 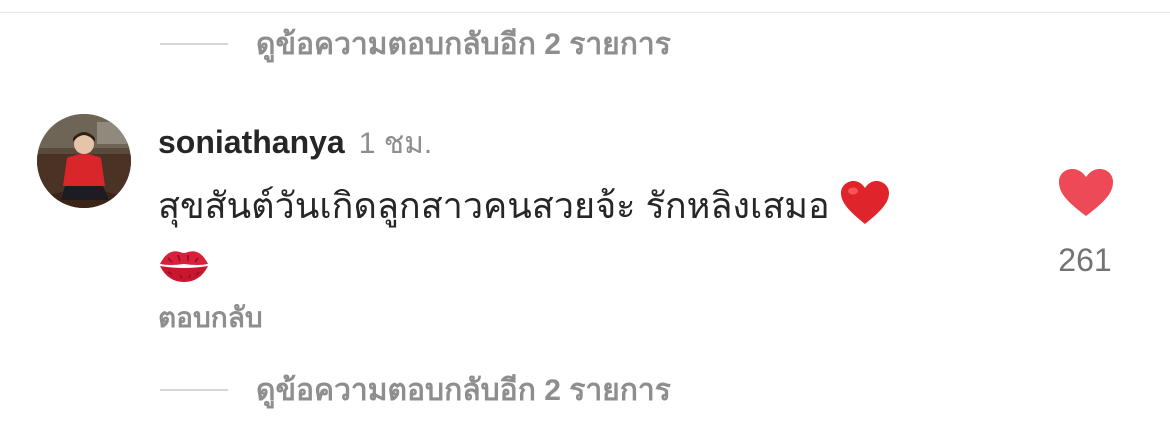 I want to click on red-heart-emoji-icon, so click(x=865, y=209).